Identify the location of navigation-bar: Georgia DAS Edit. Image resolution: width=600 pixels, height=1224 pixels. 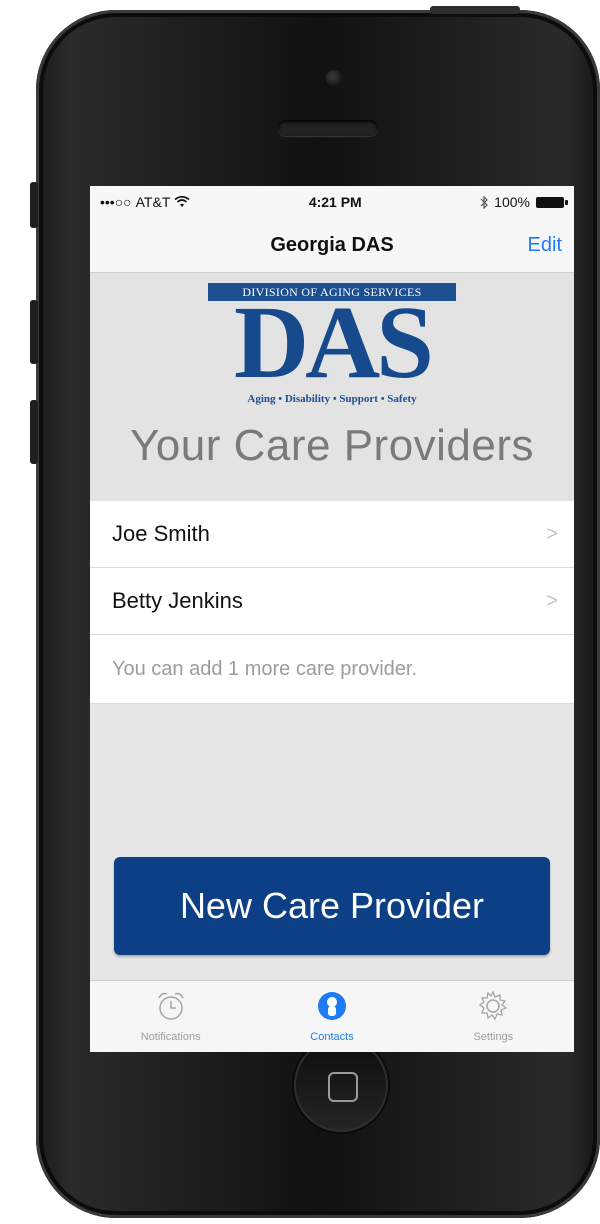
(332, 245).